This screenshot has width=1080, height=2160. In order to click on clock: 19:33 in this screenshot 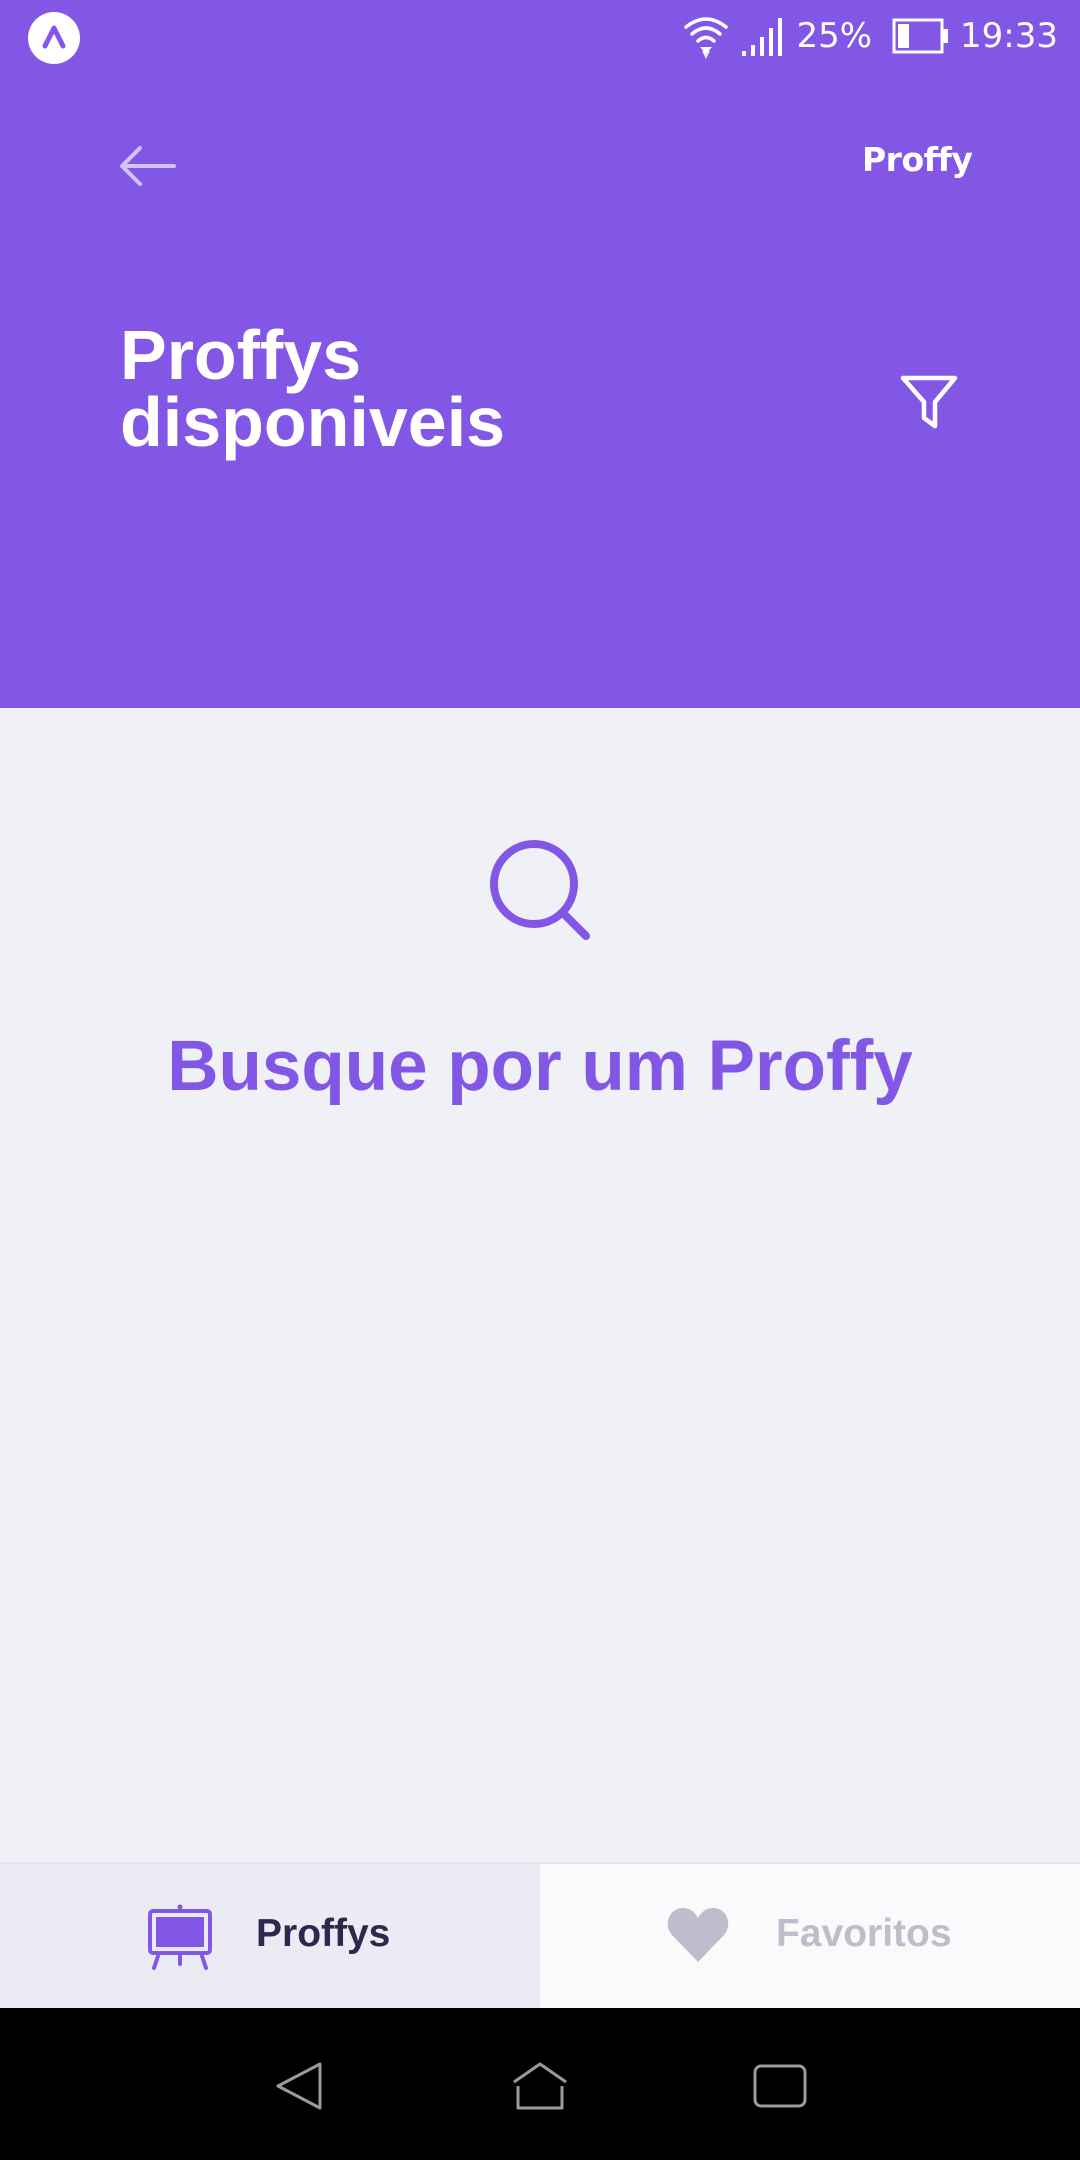, I will do `click(1009, 36)`.